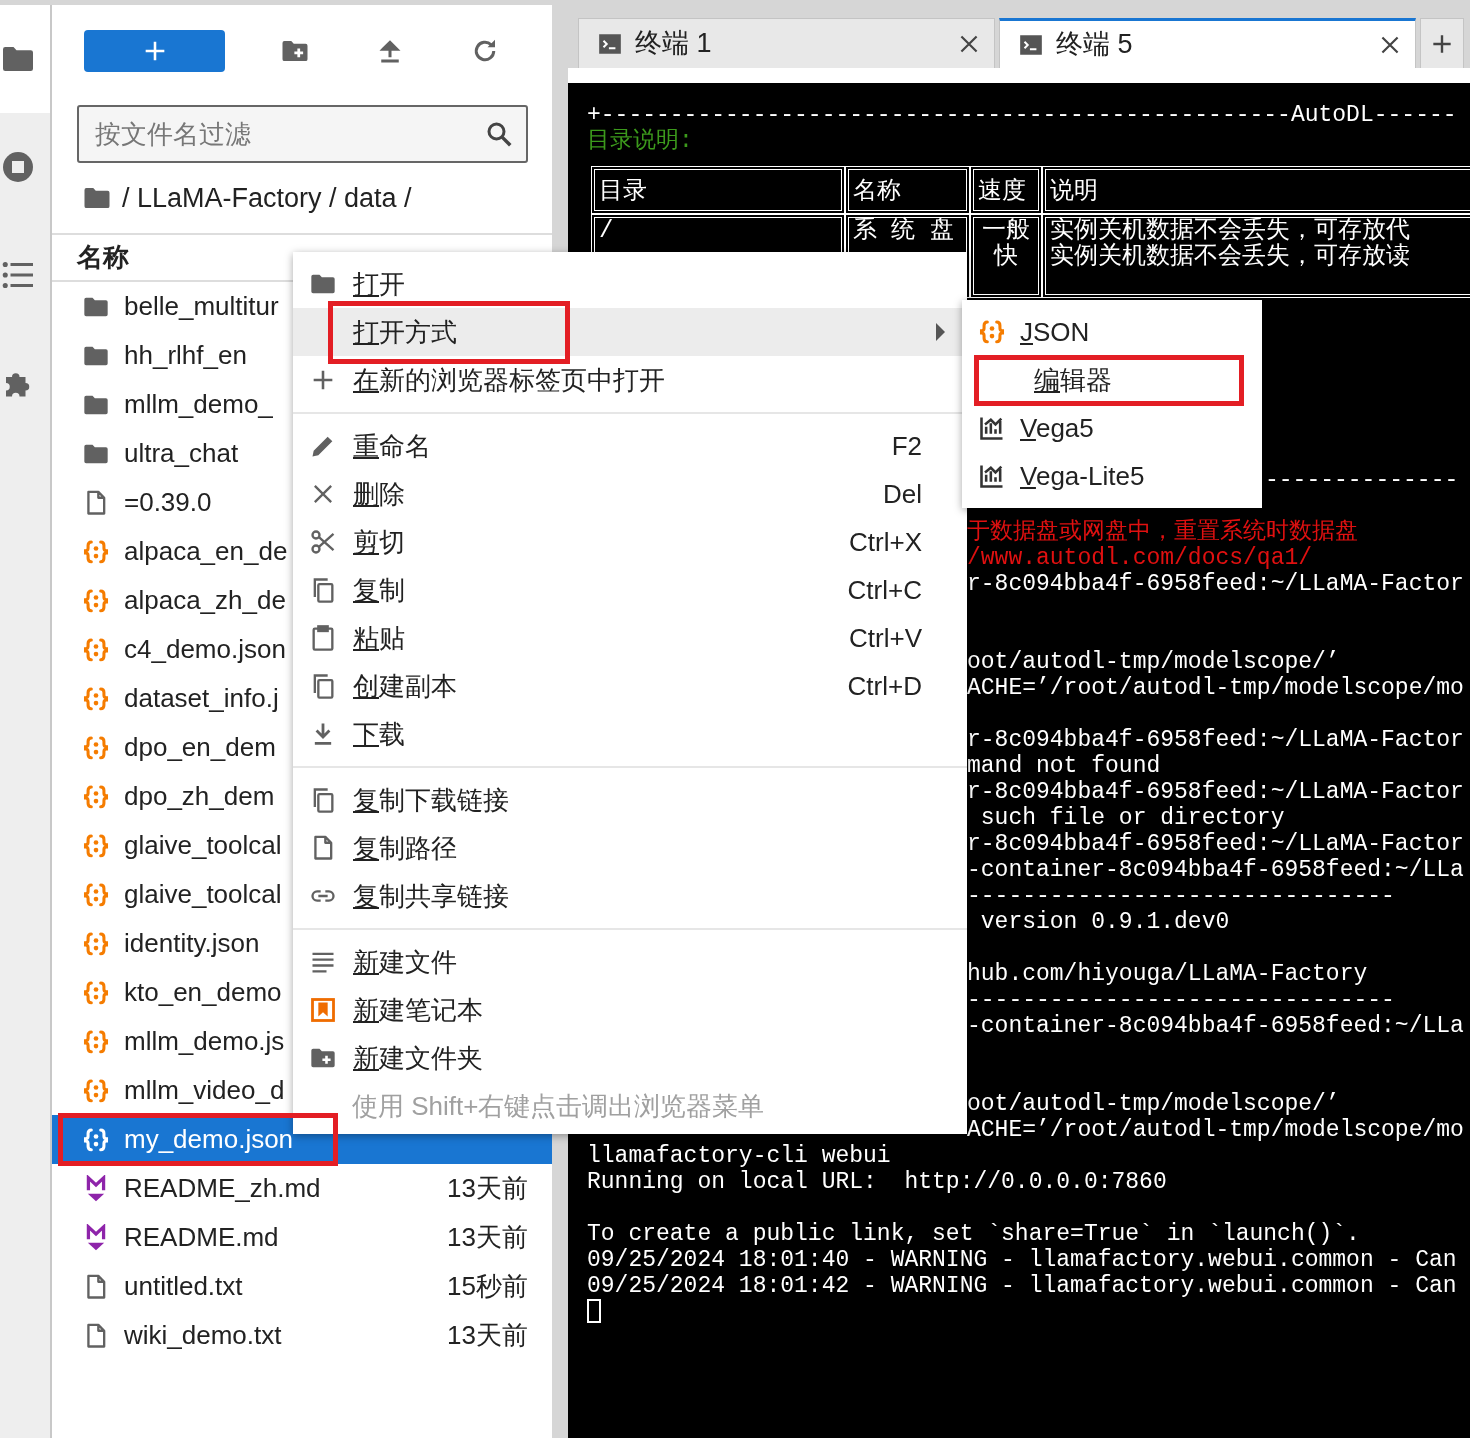 Image resolution: width=1470 pixels, height=1438 pixels. Describe the element at coordinates (907, 190) in the screenshot. I see `table-header-cell: 名称` at that location.